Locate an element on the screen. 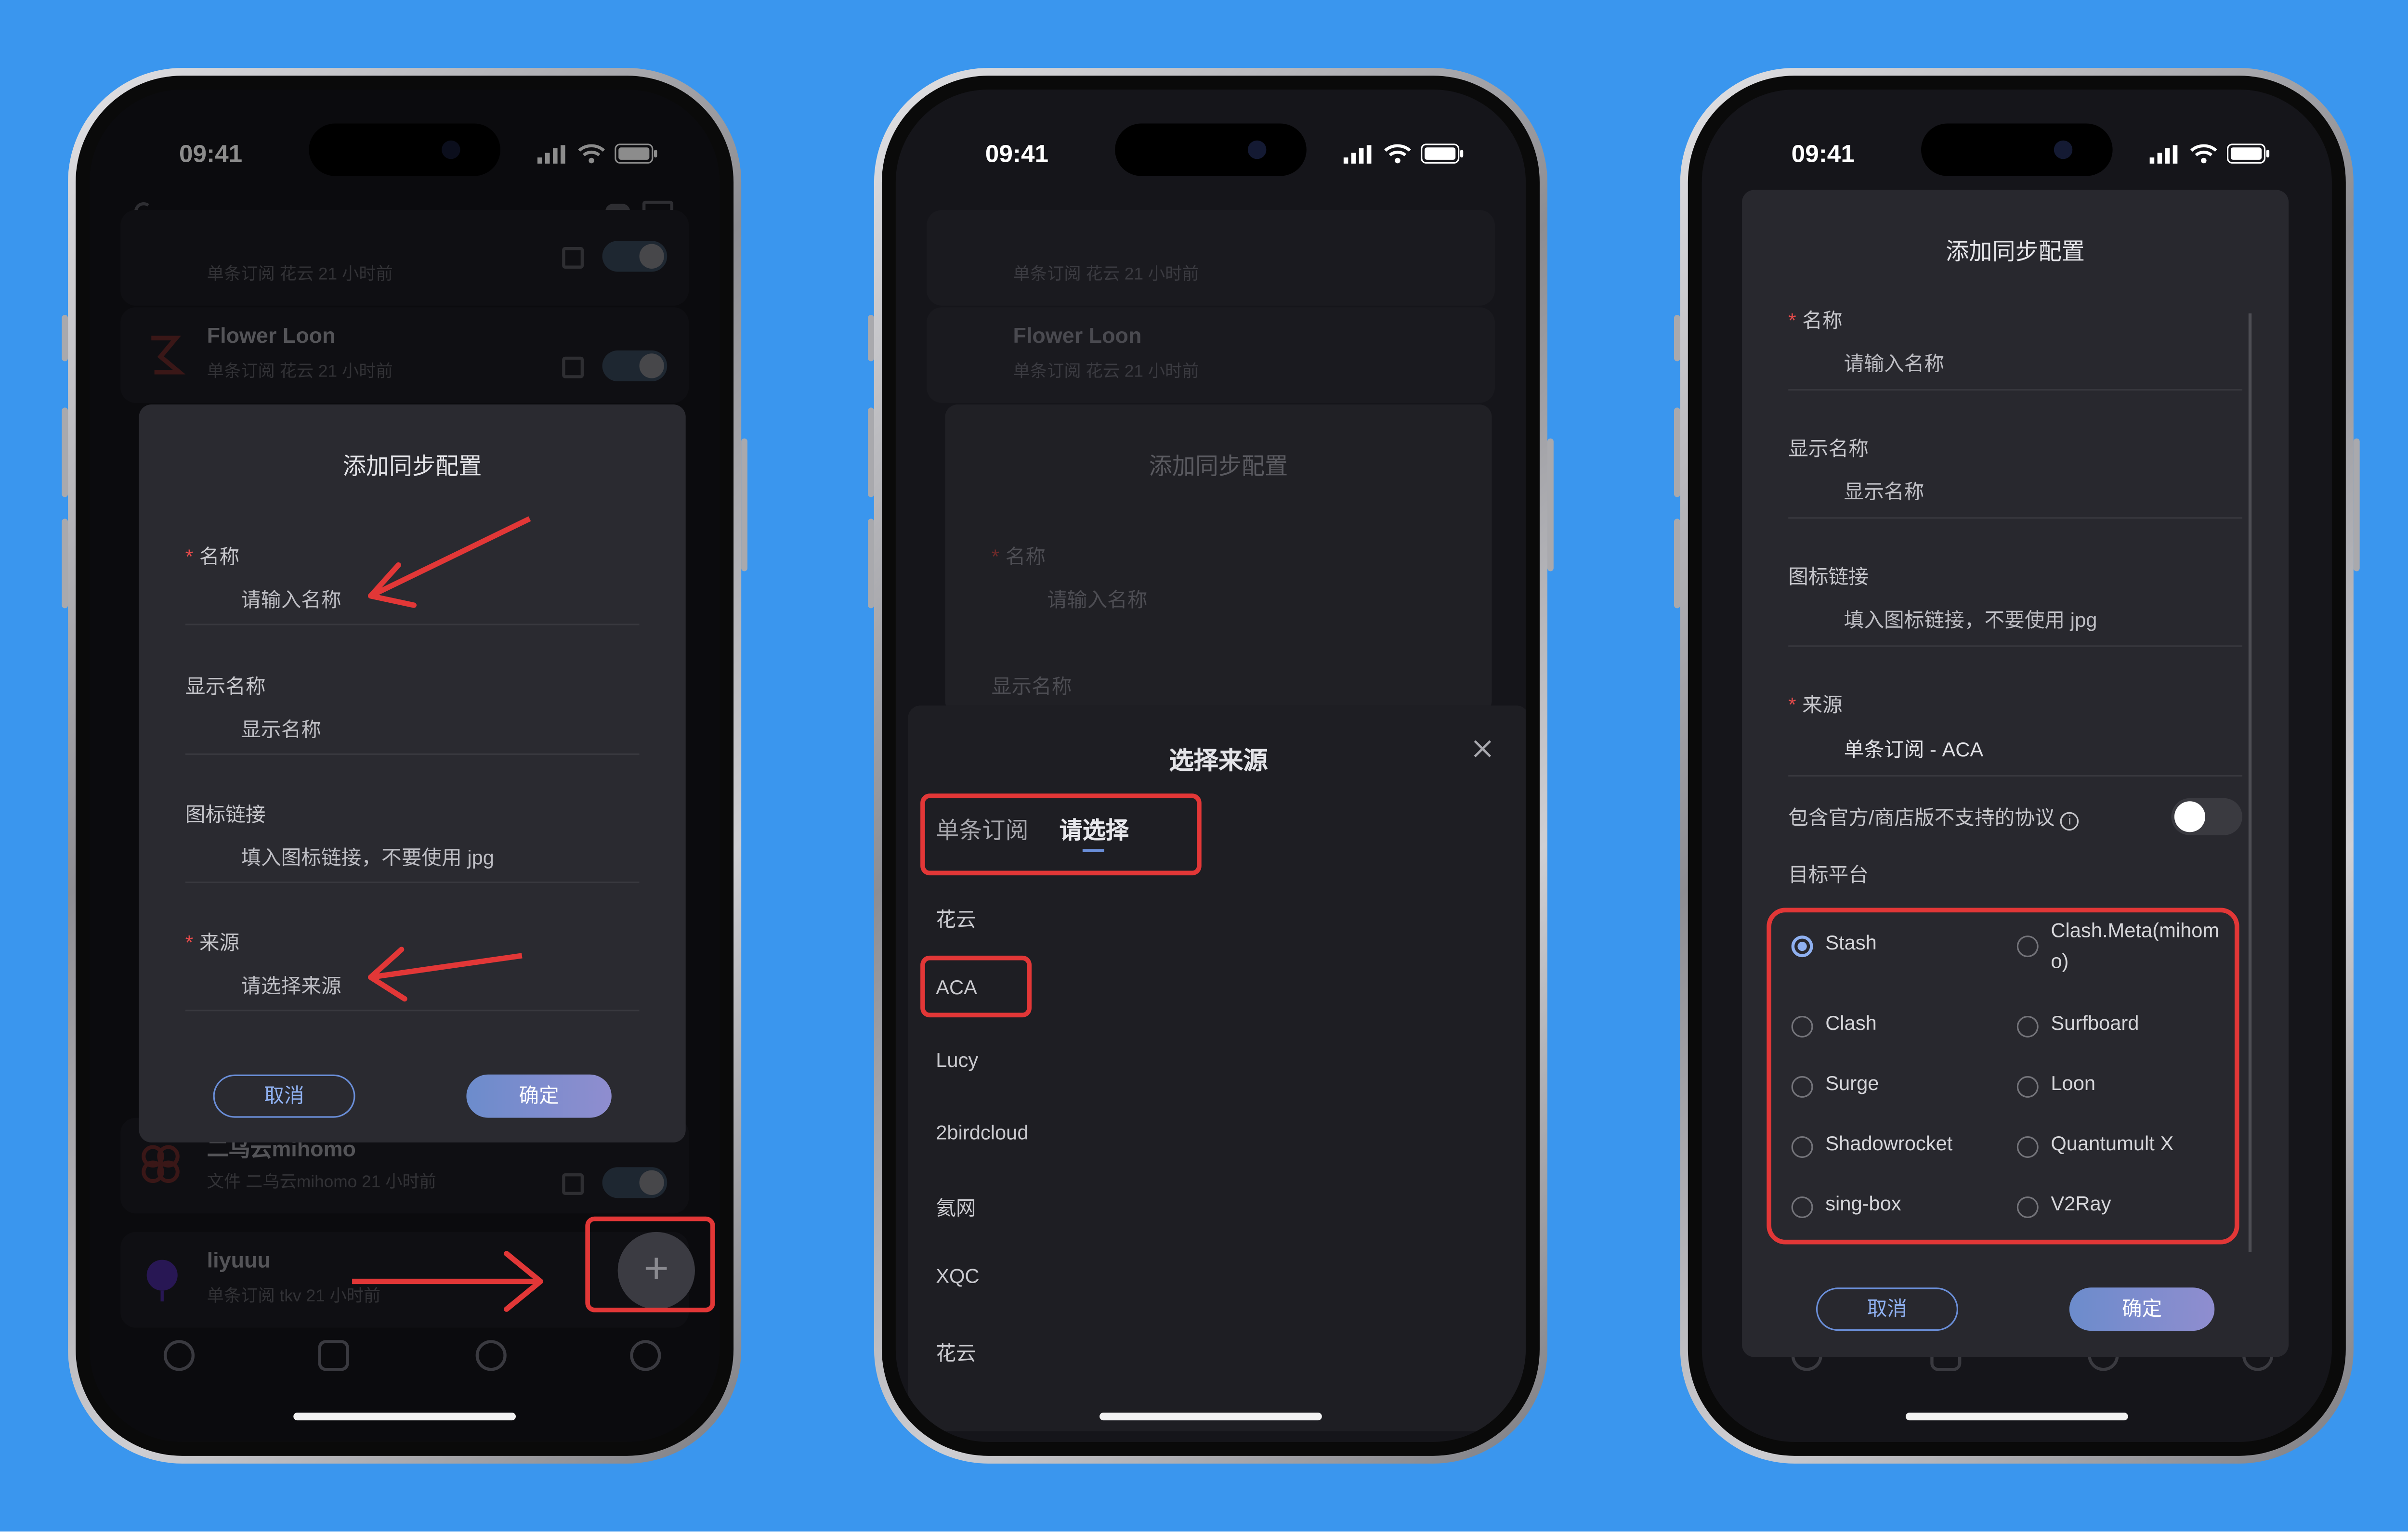  source-option: Lucy is located at coordinates (957, 1059).